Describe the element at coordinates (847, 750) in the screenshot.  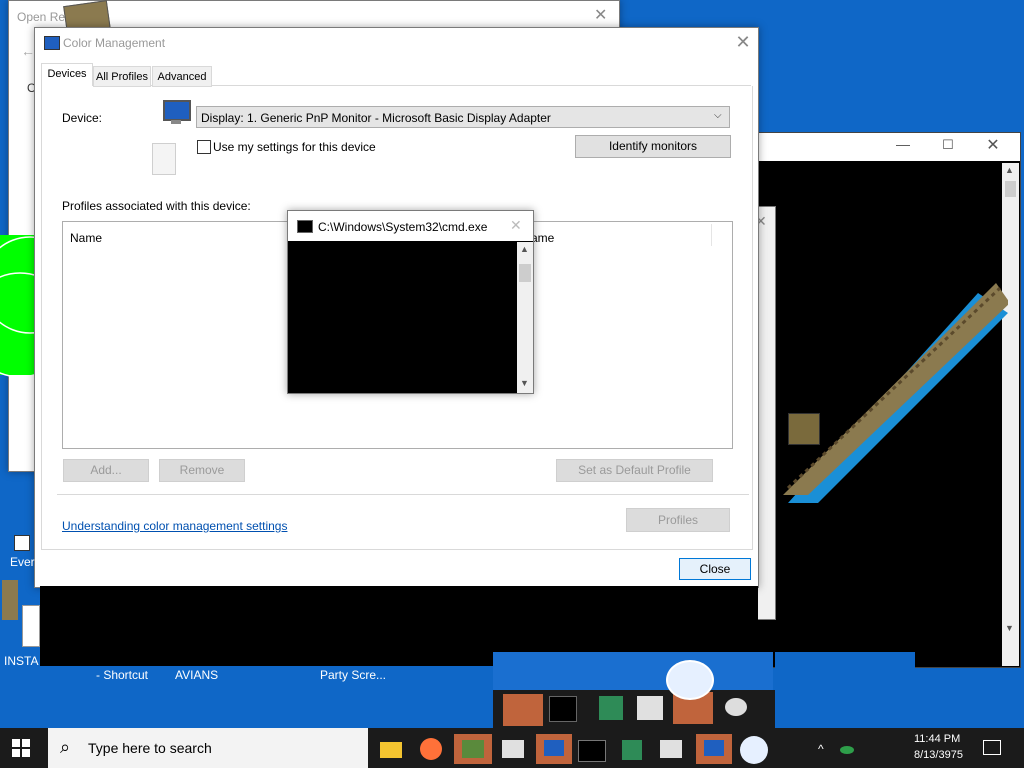
I see `network-icon` at that location.